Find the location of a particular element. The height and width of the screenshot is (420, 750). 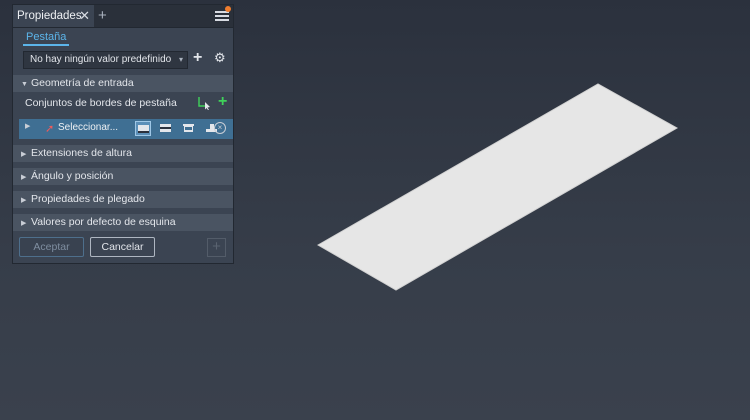

cancel-button: Cancelar is located at coordinates (122, 247).